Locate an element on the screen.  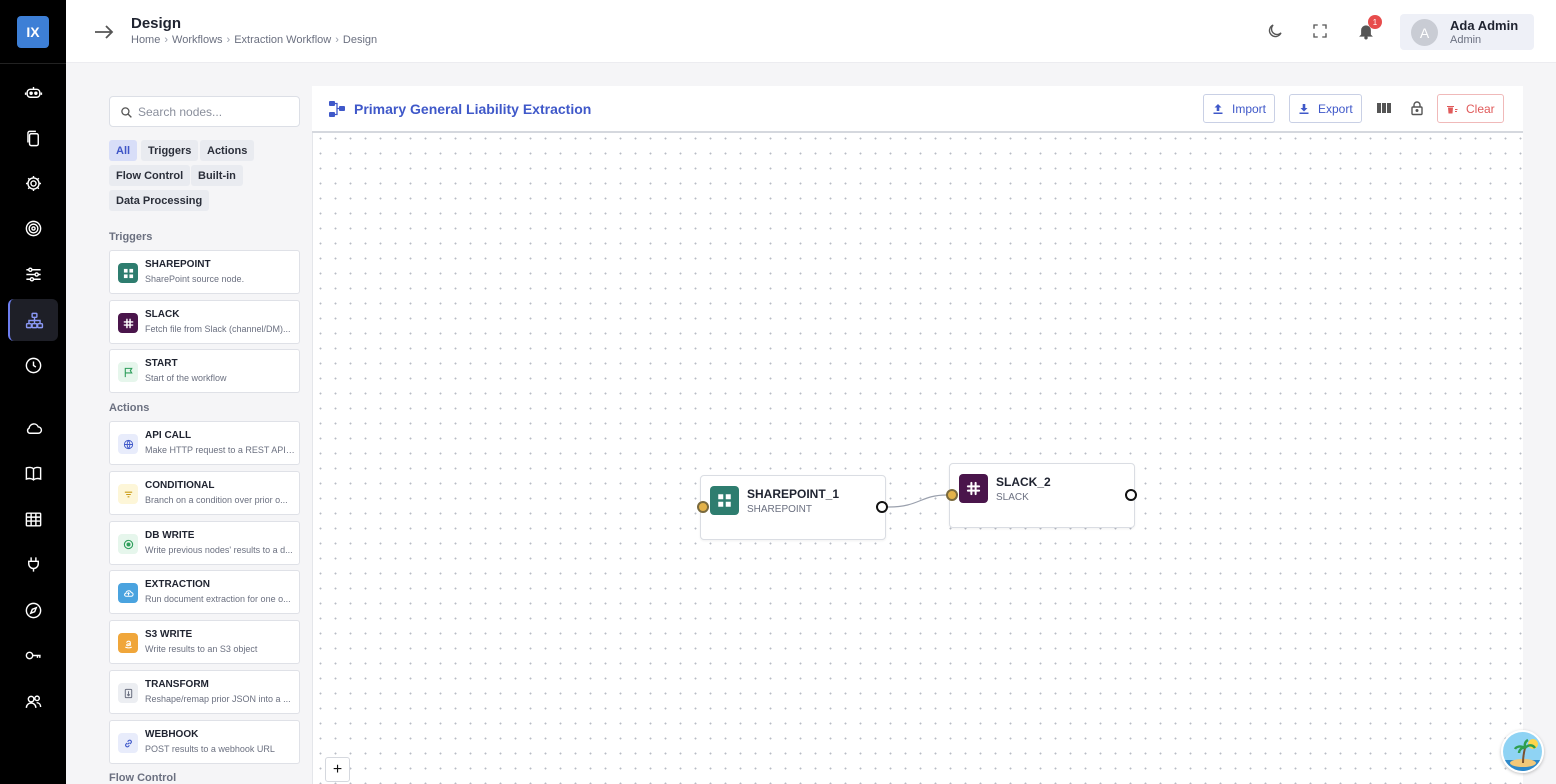
flag-icon is located at coordinates (128, 372).